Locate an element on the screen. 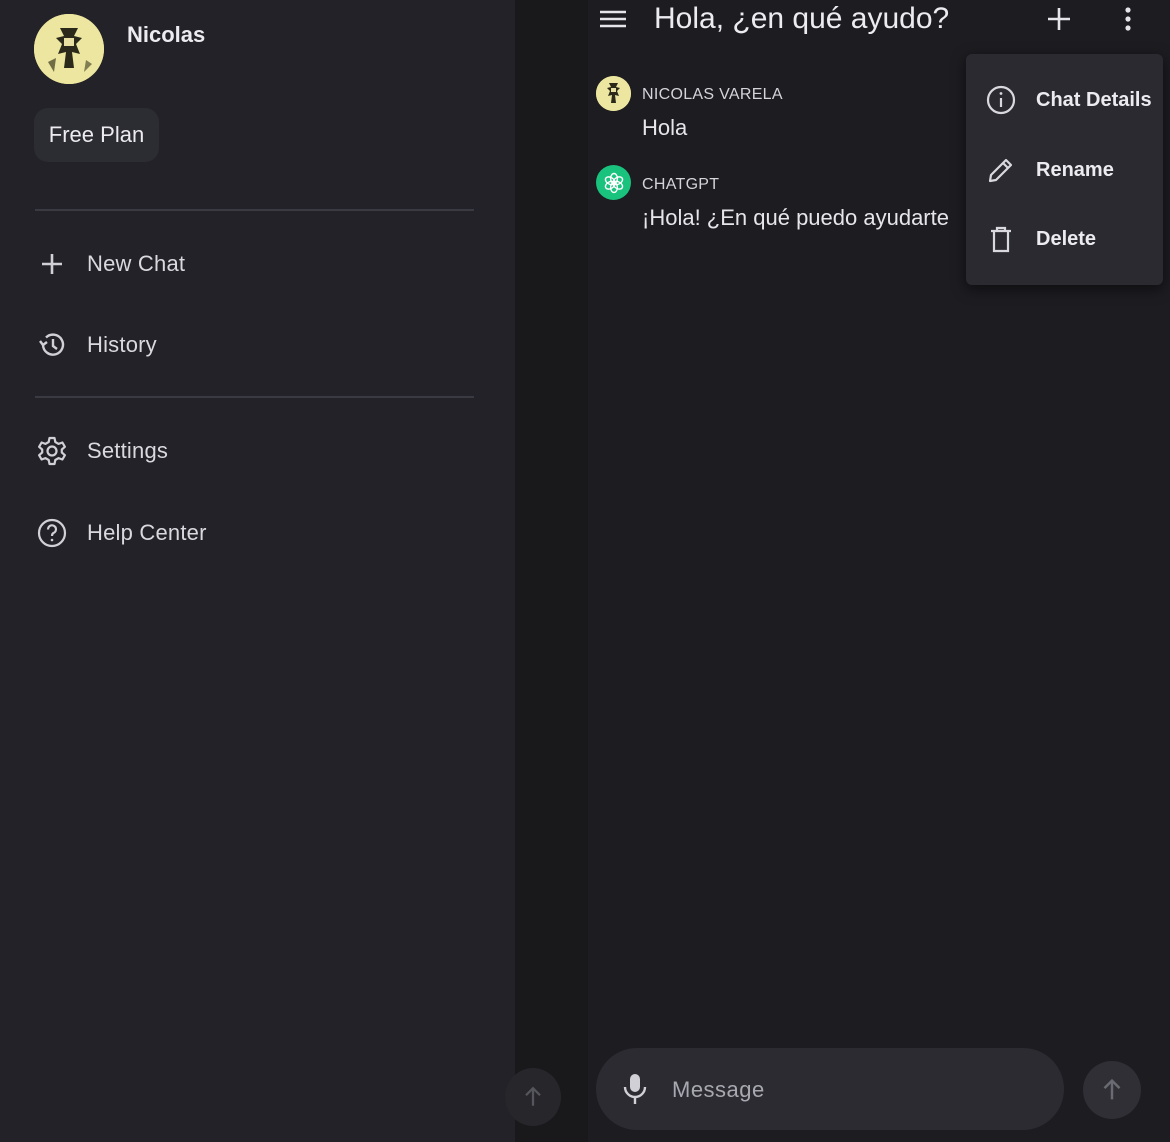 Image resolution: width=1170 pixels, height=1142 pixels. send-button is located at coordinates (1112, 1090).